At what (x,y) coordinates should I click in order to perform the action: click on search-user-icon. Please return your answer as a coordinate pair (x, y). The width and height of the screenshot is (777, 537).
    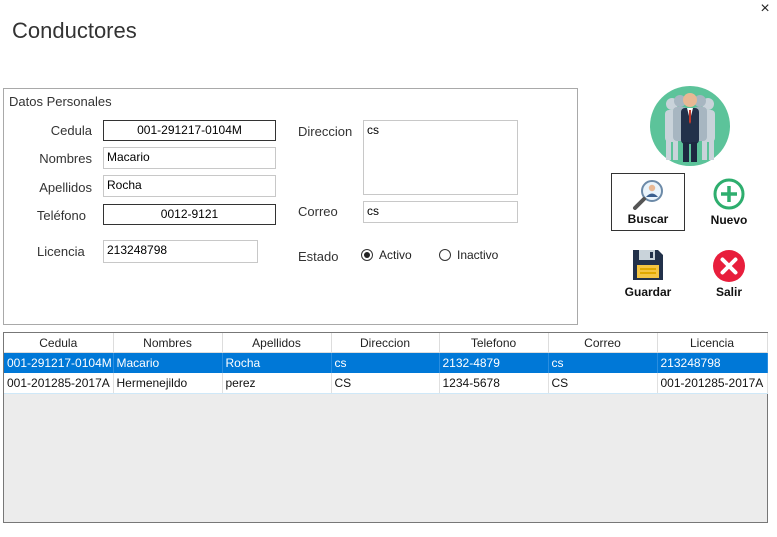
    Looking at the image, I should click on (648, 195).